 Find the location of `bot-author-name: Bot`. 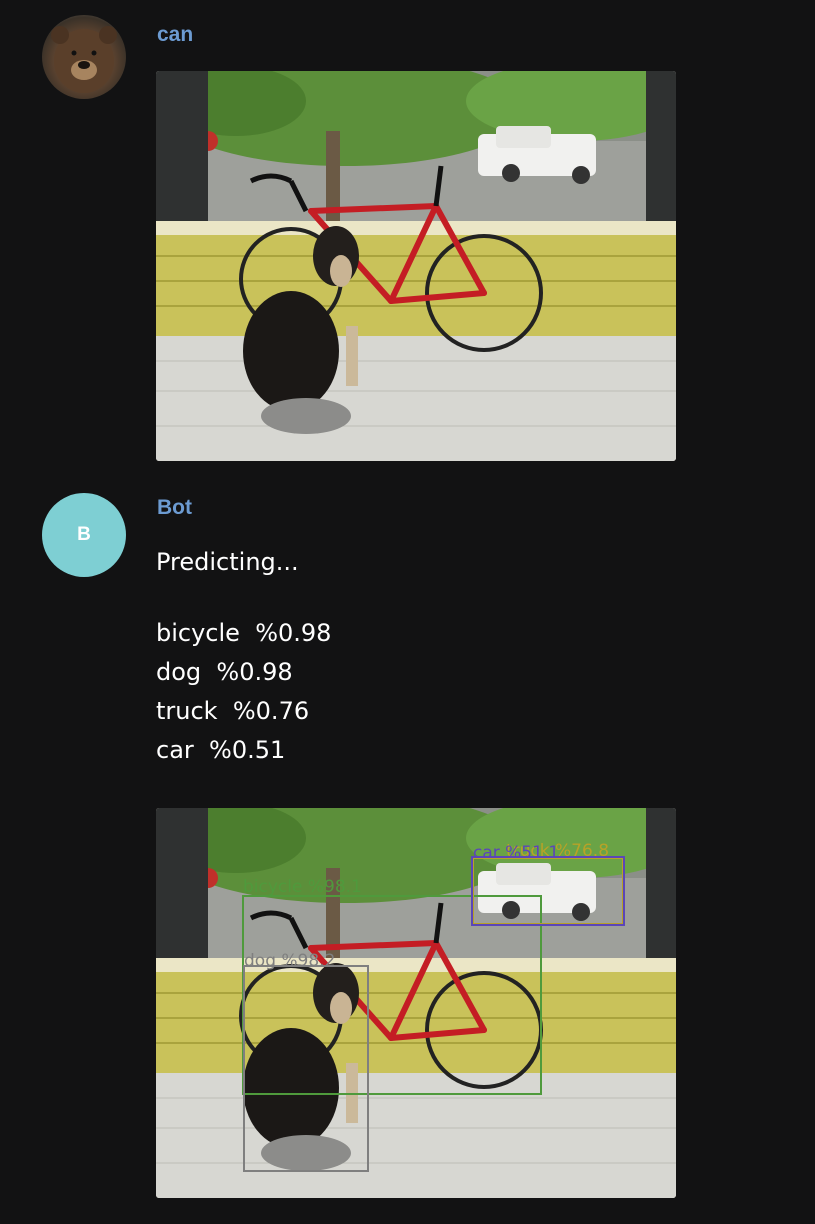

bot-author-name: Bot is located at coordinates (174, 507).